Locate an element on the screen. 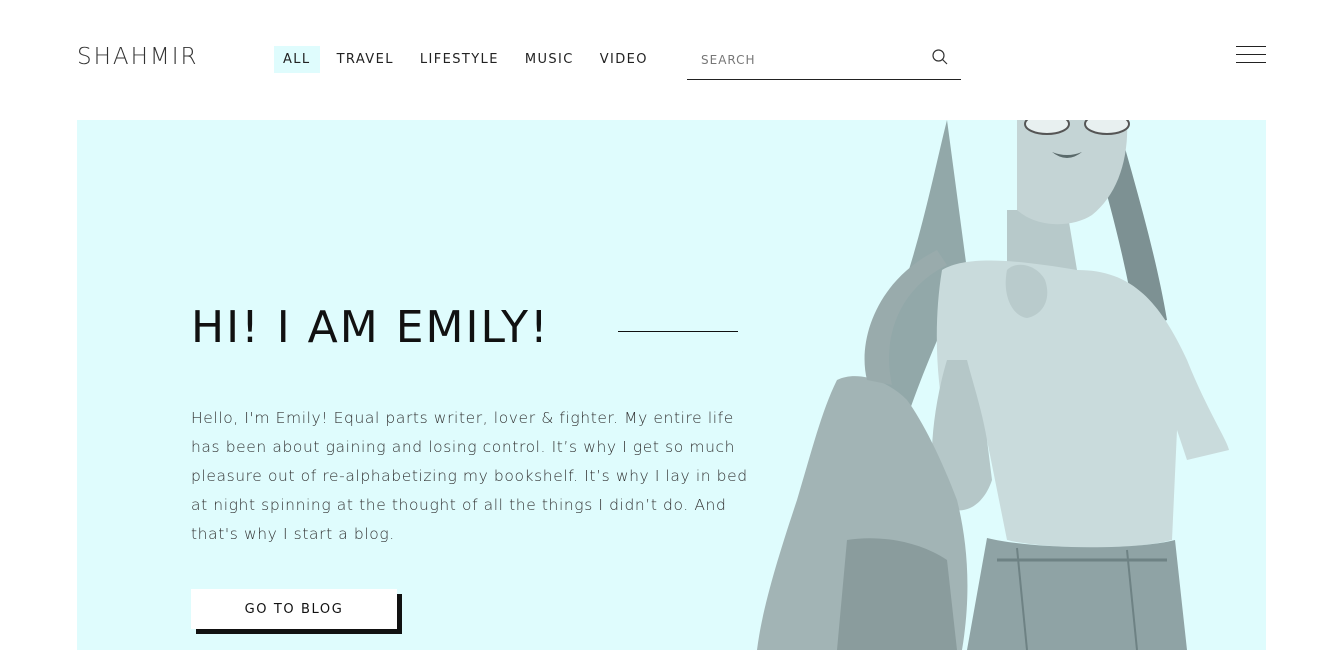 The height and width of the screenshot is (650, 1342). nav-item-all: ALL is located at coordinates (297, 59).